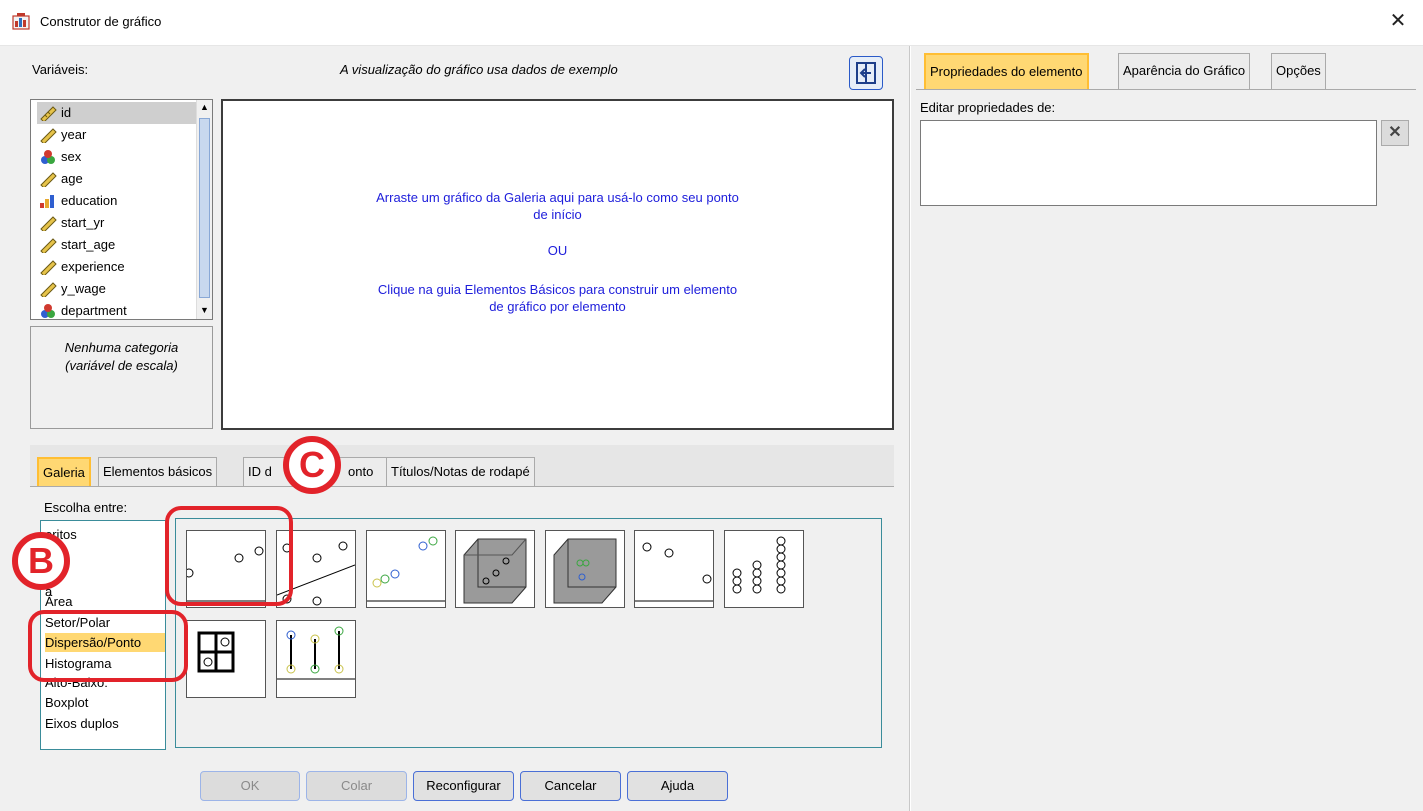  I want to click on export-button, so click(866, 73).